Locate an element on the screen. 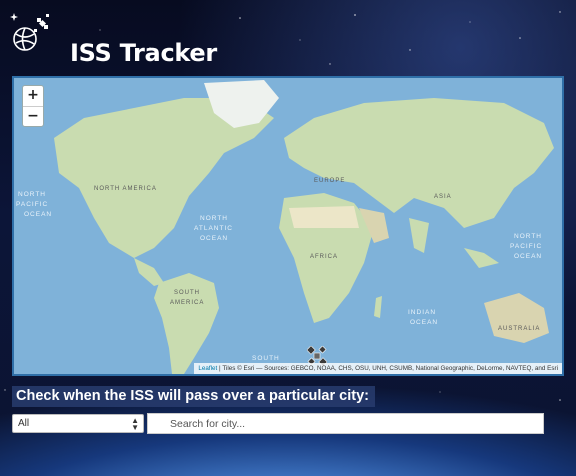 The width and height of the screenshot is (576, 476). label-north-pacific-east-2: PACIFIC is located at coordinates (526, 246).